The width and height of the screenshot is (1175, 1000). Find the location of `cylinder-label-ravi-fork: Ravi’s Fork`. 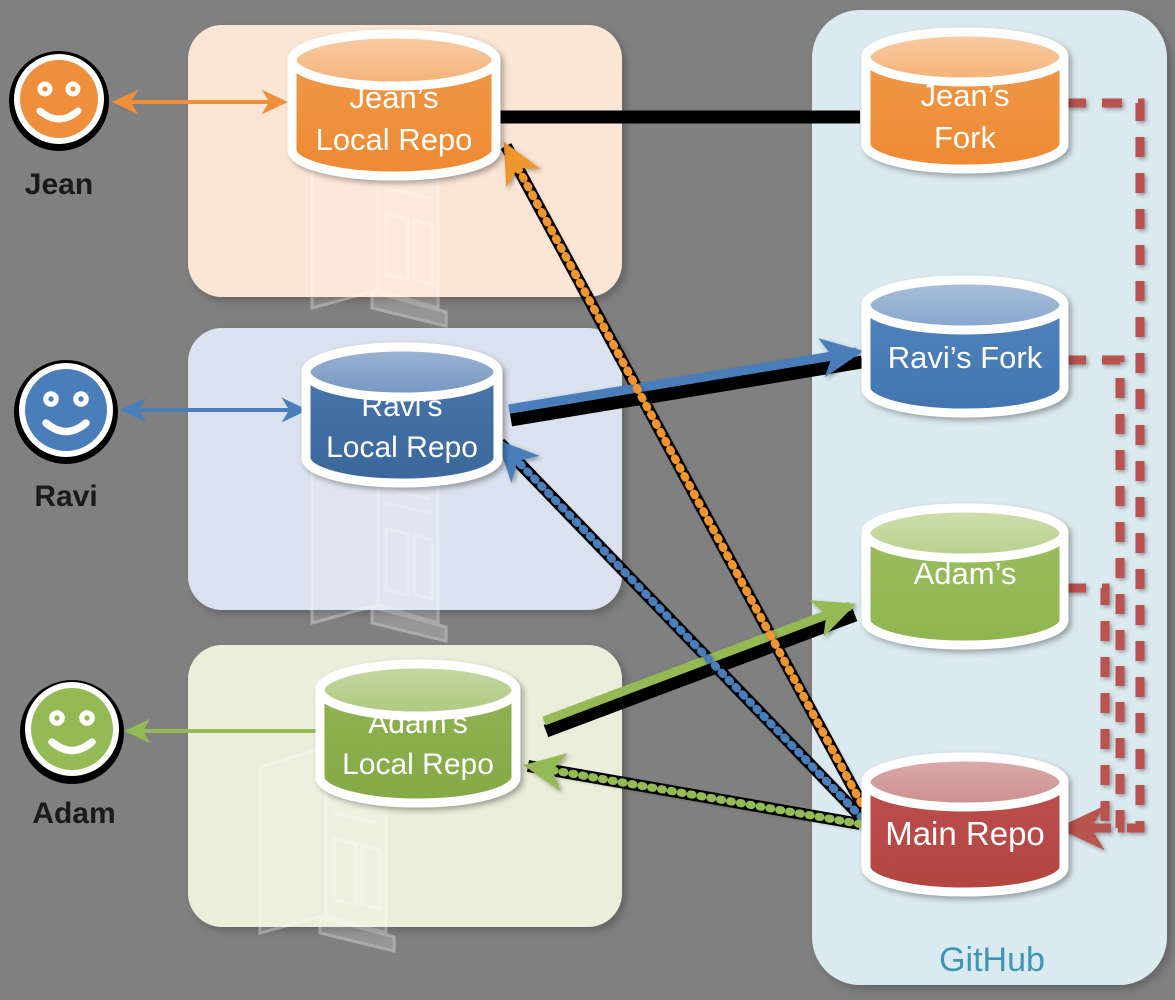

cylinder-label-ravi-fork: Ravi’s Fork is located at coordinates (965, 357).